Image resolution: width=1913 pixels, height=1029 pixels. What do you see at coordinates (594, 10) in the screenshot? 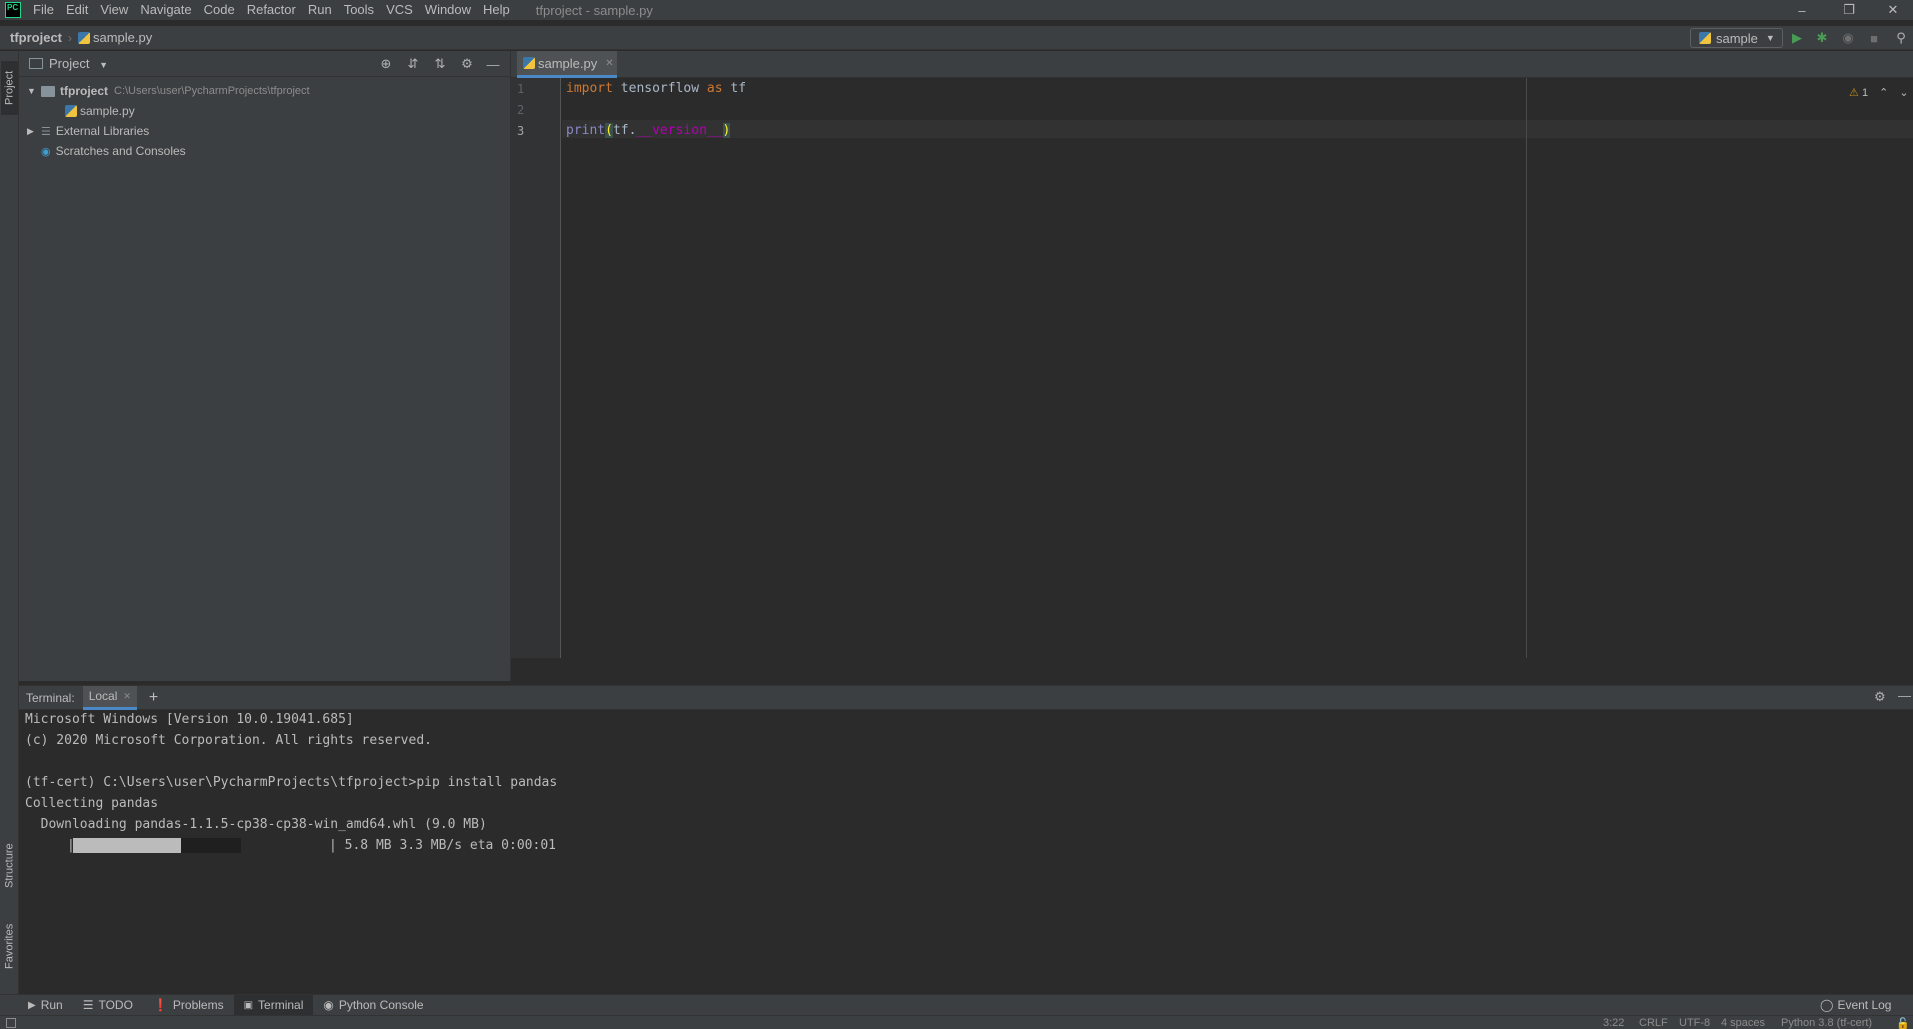
I see `window-title: tfproject - sample.py` at bounding box center [594, 10].